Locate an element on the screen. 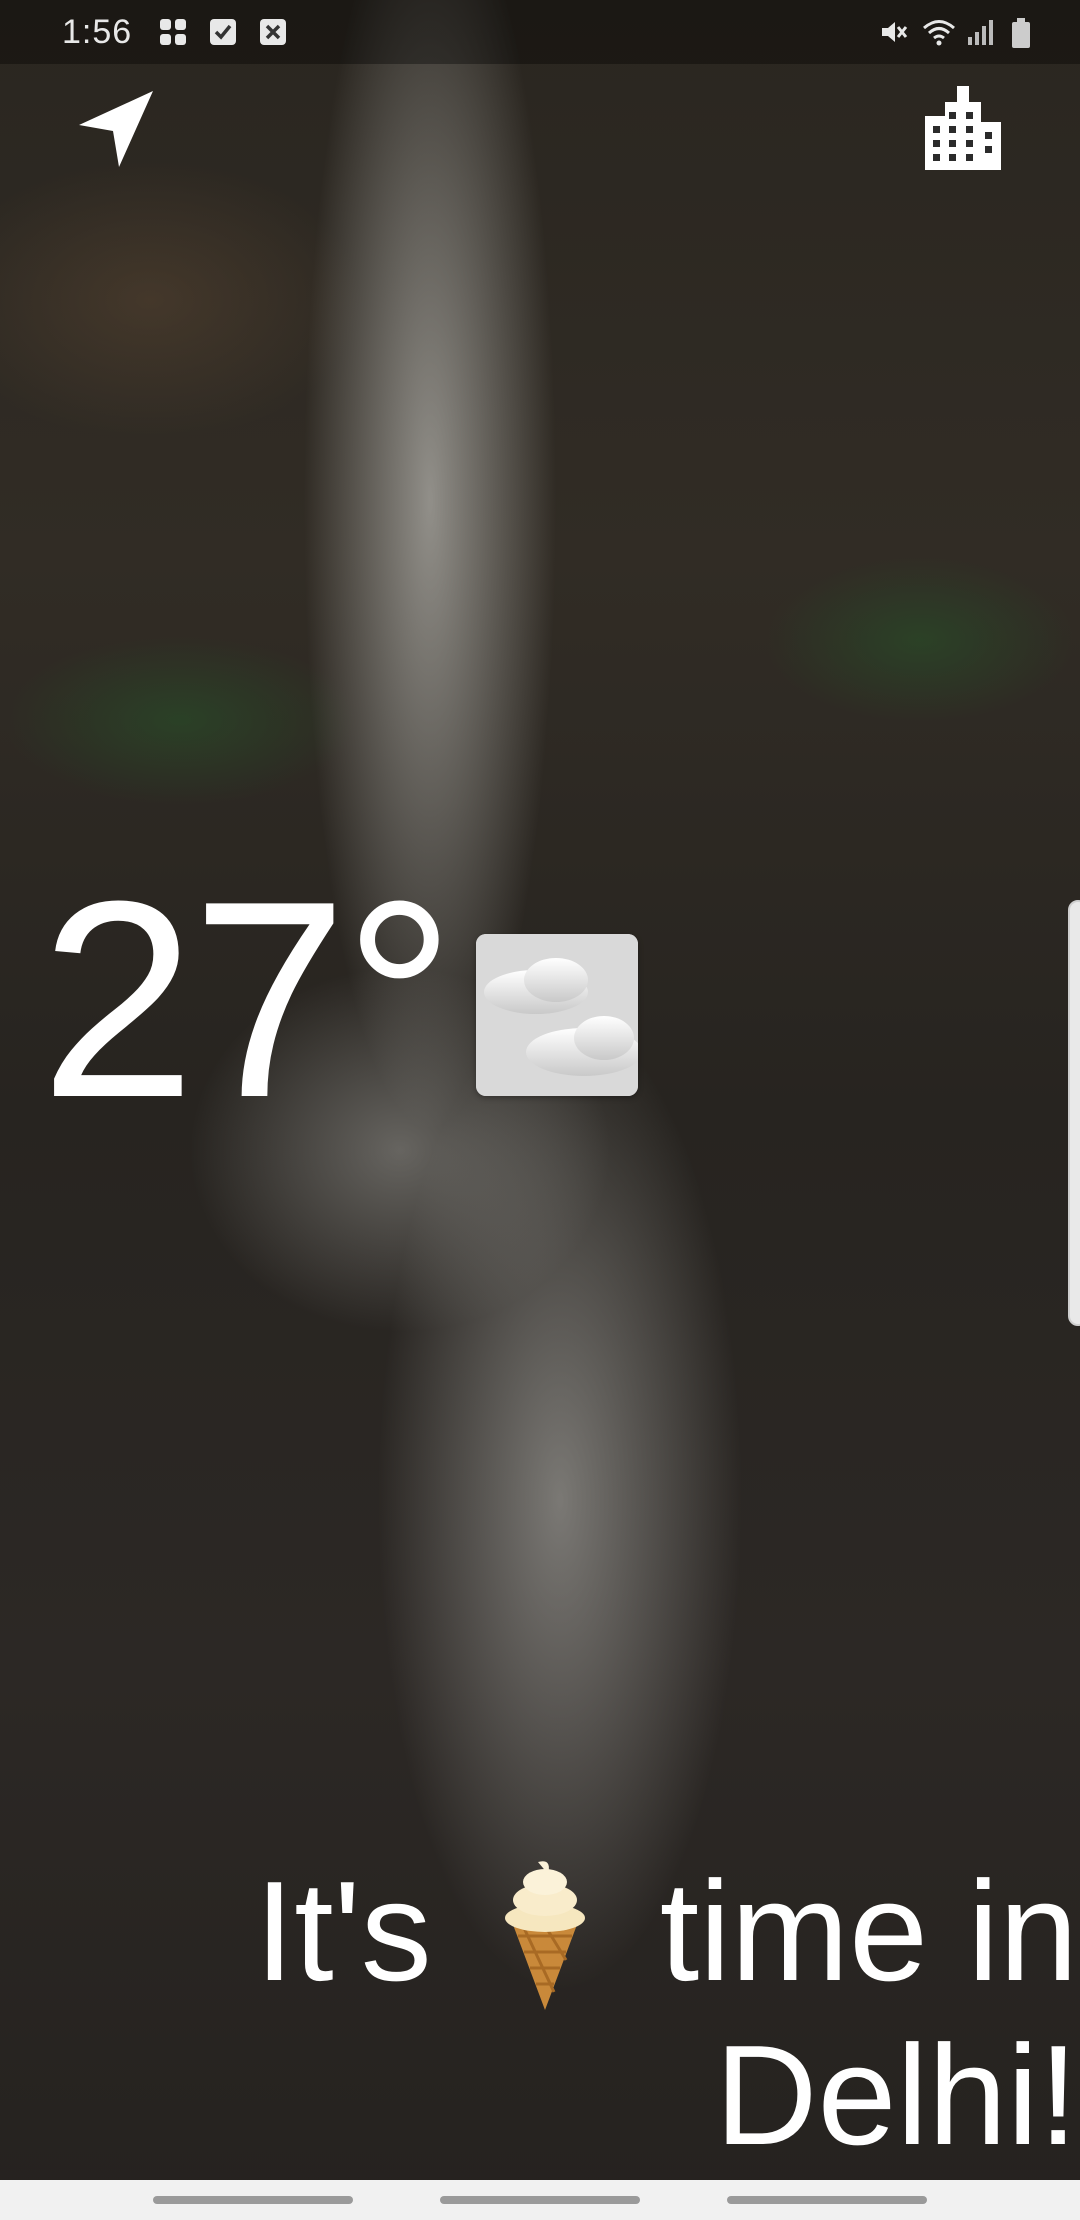 The width and height of the screenshot is (1080, 2220). status-right-icons is located at coordinates (959, 32).